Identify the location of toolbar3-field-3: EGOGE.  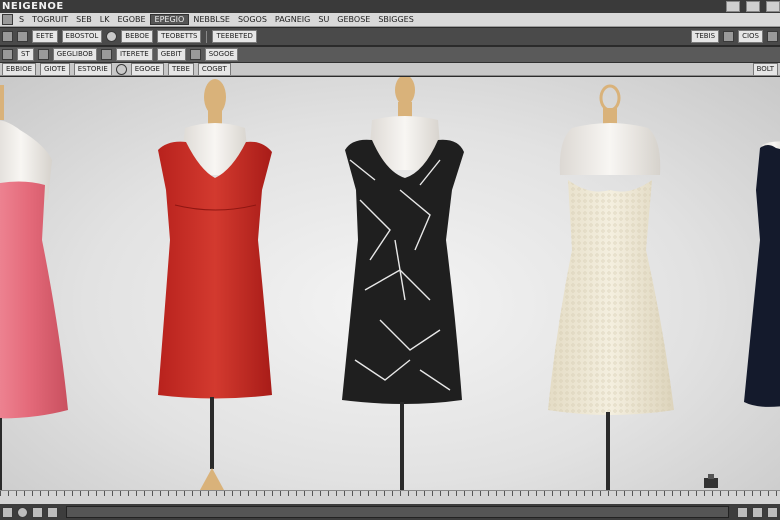
(147, 69).